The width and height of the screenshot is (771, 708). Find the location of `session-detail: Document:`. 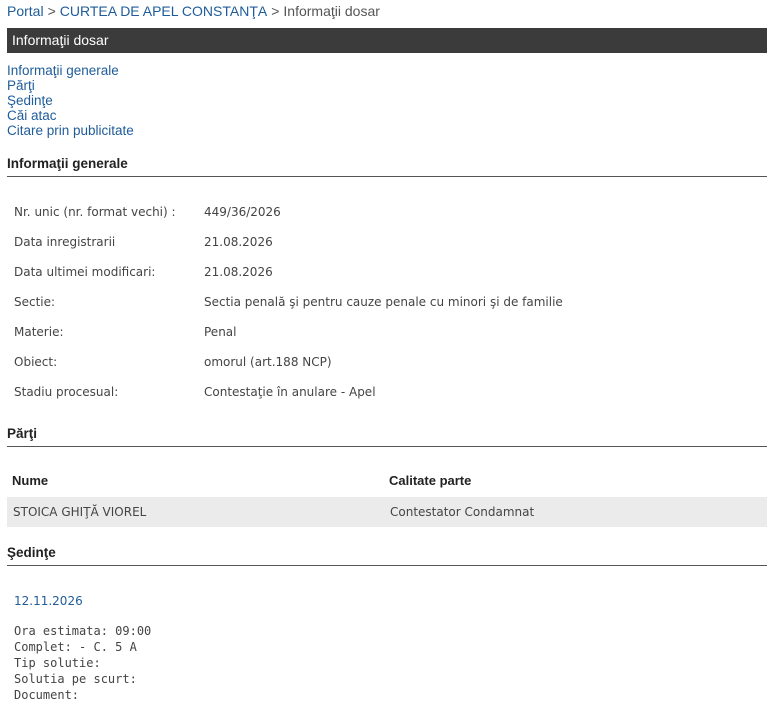

session-detail: Document: is located at coordinates (47, 695).